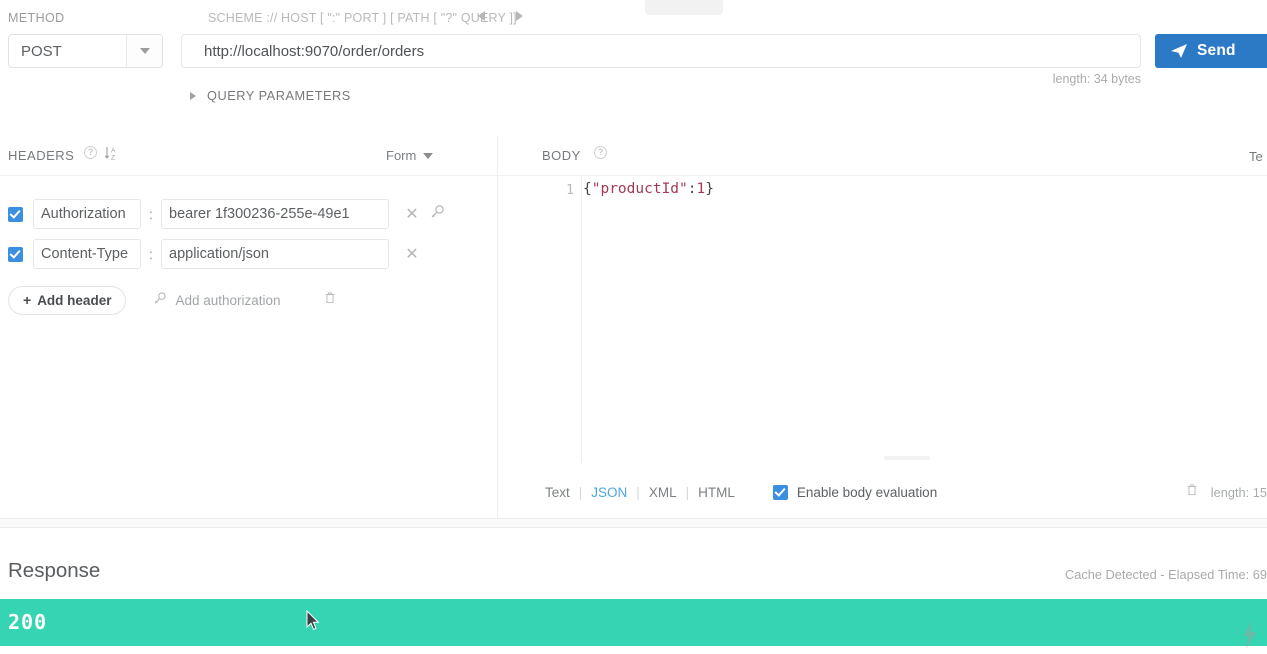 The width and height of the screenshot is (1267, 654). What do you see at coordinates (41, 155) in the screenshot?
I see `headers-title: HEADERS` at bounding box center [41, 155].